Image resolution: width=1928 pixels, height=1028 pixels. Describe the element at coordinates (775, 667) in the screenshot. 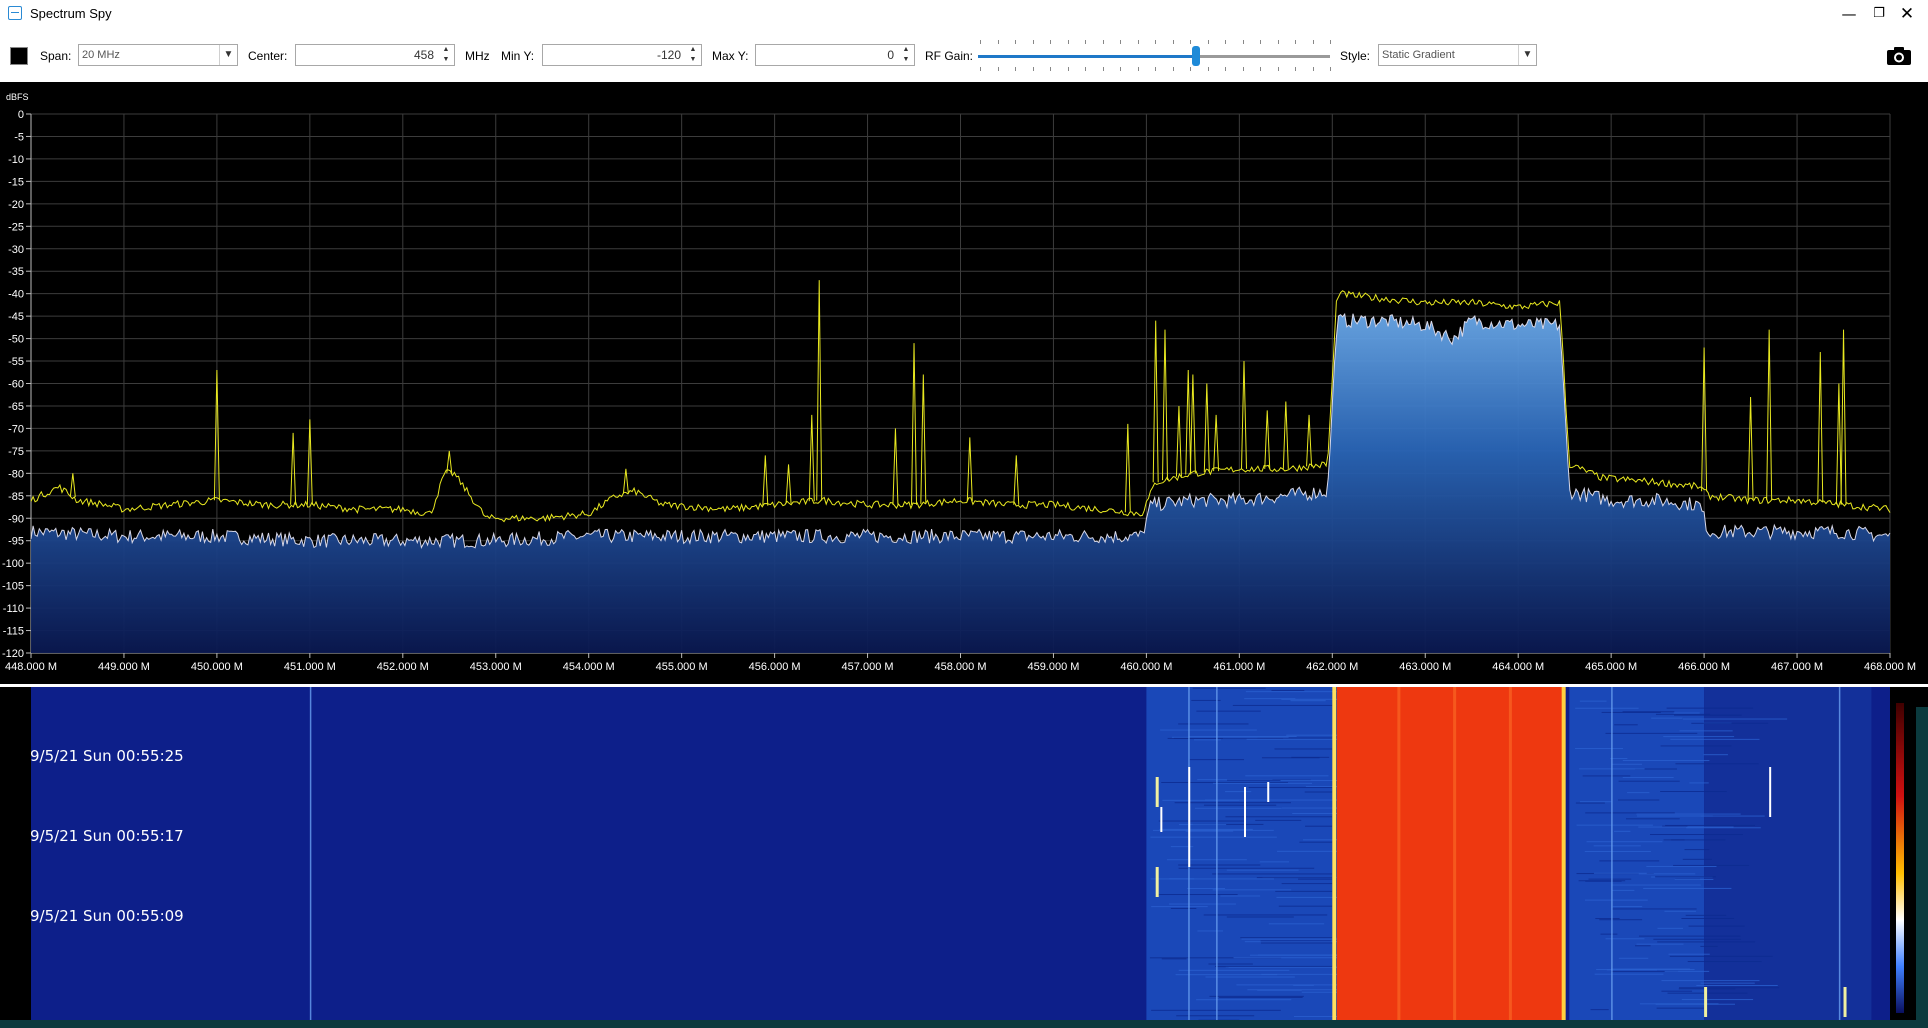

I see `x-tick-label: 456.000 M` at that location.